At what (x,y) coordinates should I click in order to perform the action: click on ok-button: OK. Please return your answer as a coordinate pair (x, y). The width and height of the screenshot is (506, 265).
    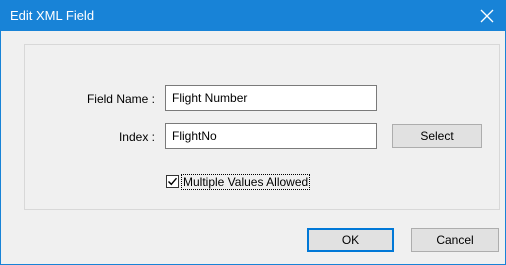
    Looking at the image, I should click on (350, 240).